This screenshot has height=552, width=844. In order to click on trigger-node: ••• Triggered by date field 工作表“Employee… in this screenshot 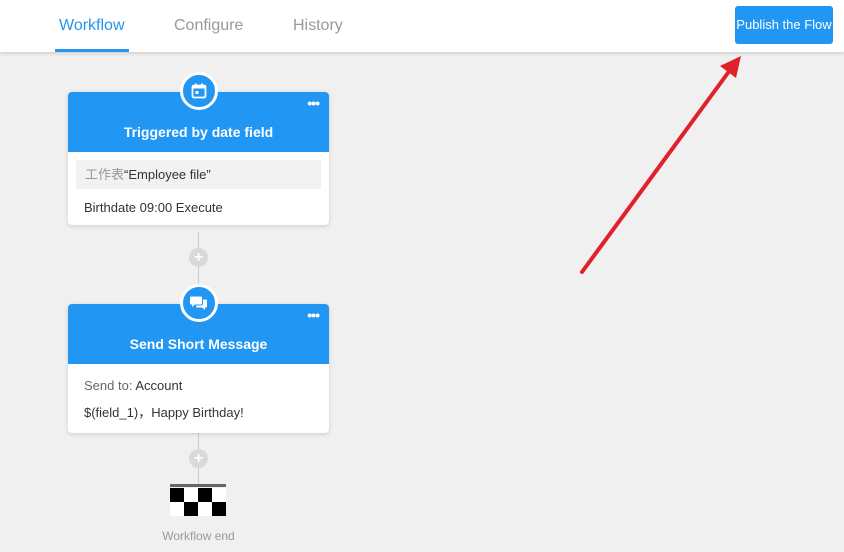, I will do `click(198, 148)`.